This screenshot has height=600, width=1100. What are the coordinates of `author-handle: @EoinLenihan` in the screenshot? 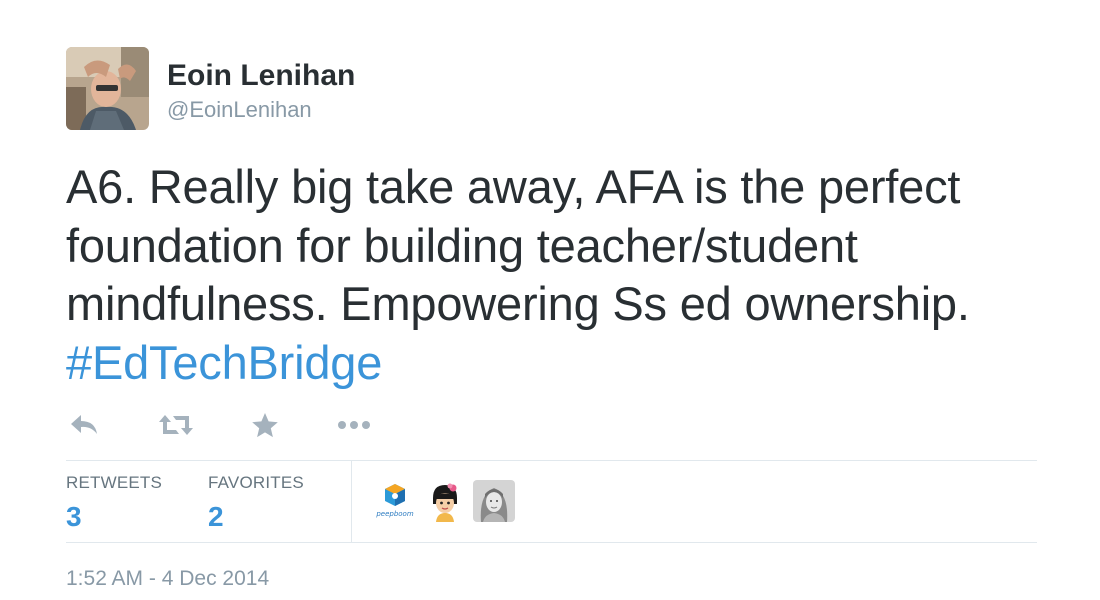 It's located at (239, 110).